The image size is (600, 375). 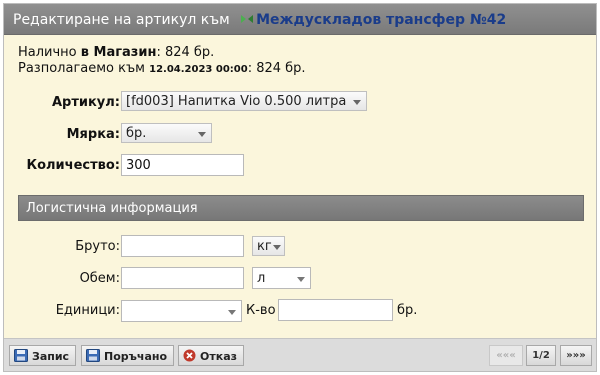 What do you see at coordinates (47, 52) in the screenshot?
I see `available-prefix: Налично` at bounding box center [47, 52].